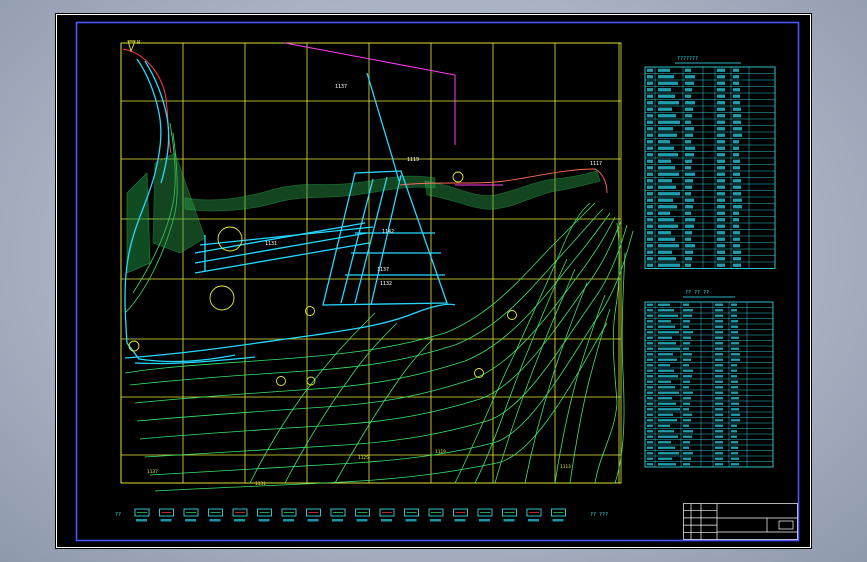  What do you see at coordinates (565, 467) in the screenshot?
I see `elevation-label-5: 1113` at bounding box center [565, 467].